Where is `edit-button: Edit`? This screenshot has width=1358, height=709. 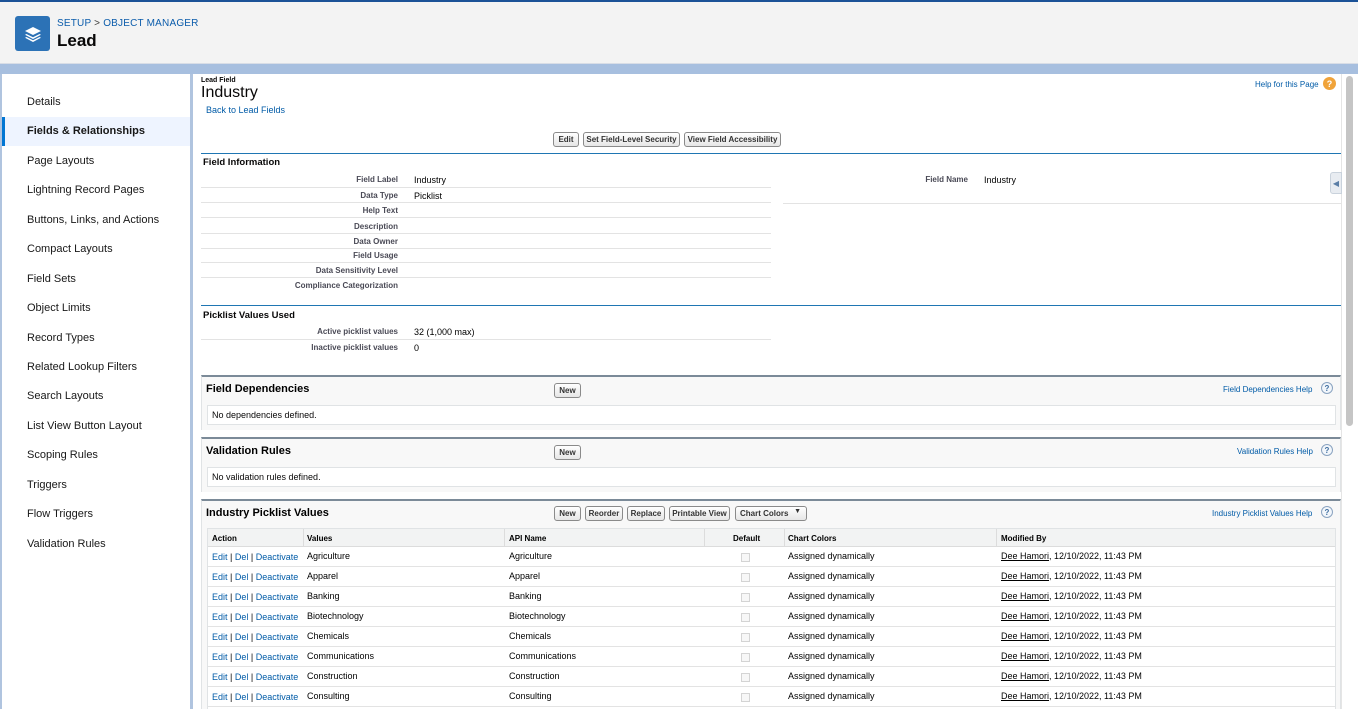 edit-button: Edit is located at coordinates (566, 139).